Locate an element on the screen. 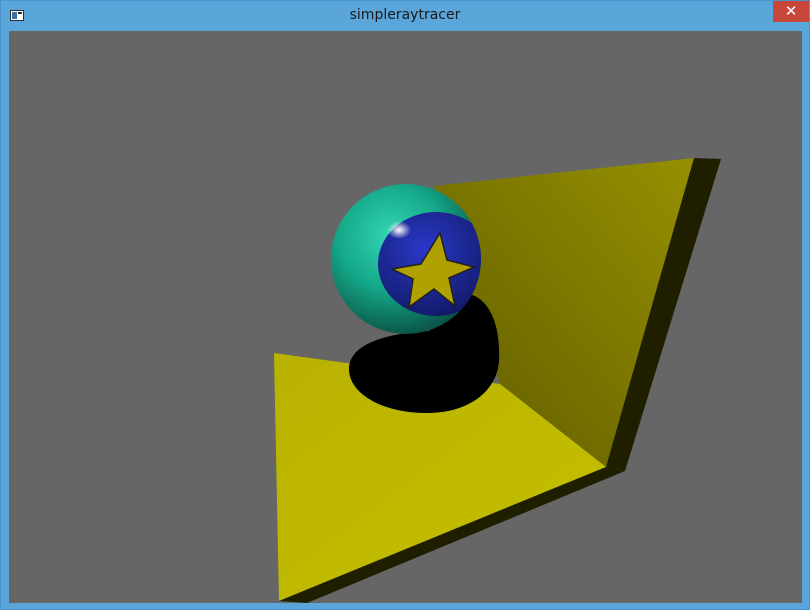 The width and height of the screenshot is (810, 610). window-title: simpleraytracer is located at coordinates (405, 15).